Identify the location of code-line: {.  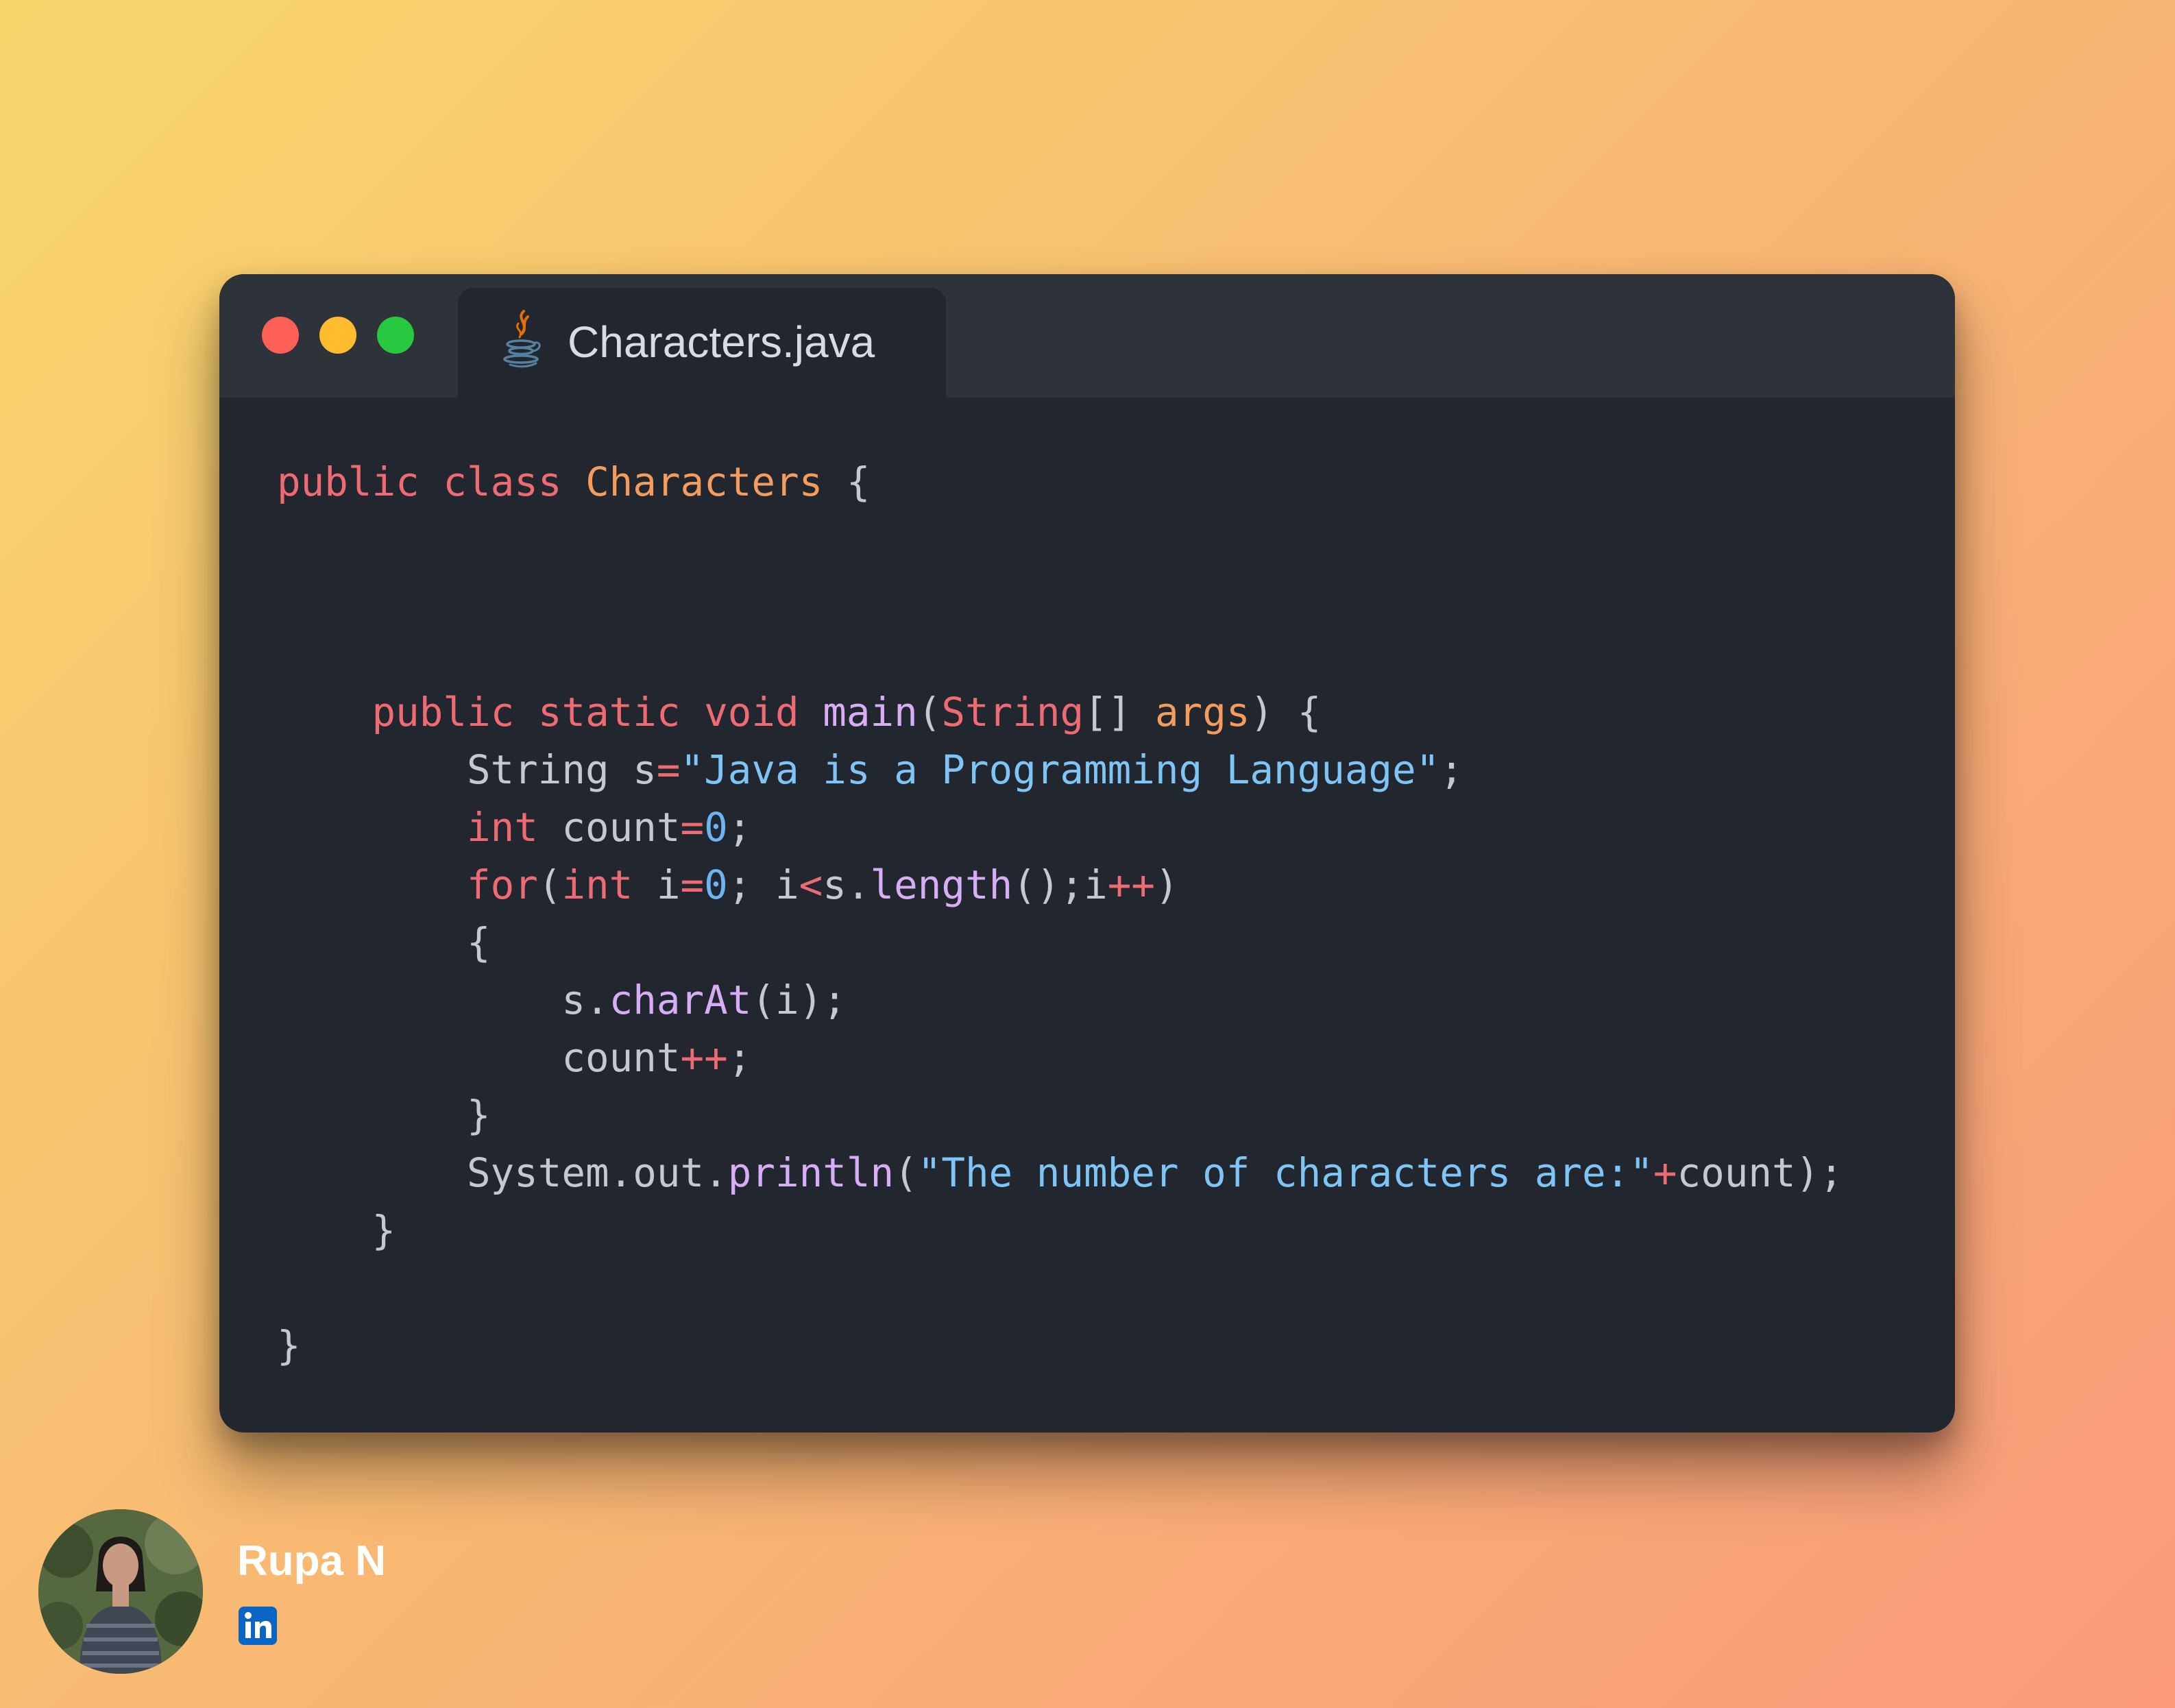
(1060, 943).